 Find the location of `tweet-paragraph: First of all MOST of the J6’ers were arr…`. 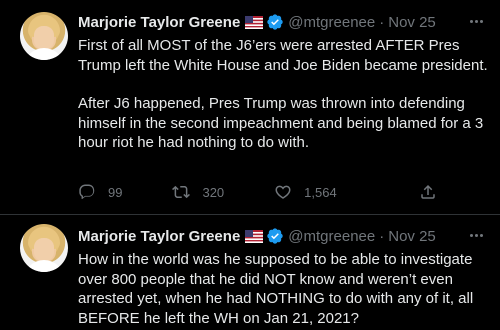

tweet-paragraph: First of all MOST of the J6’ers were arr… is located at coordinates (283, 55).